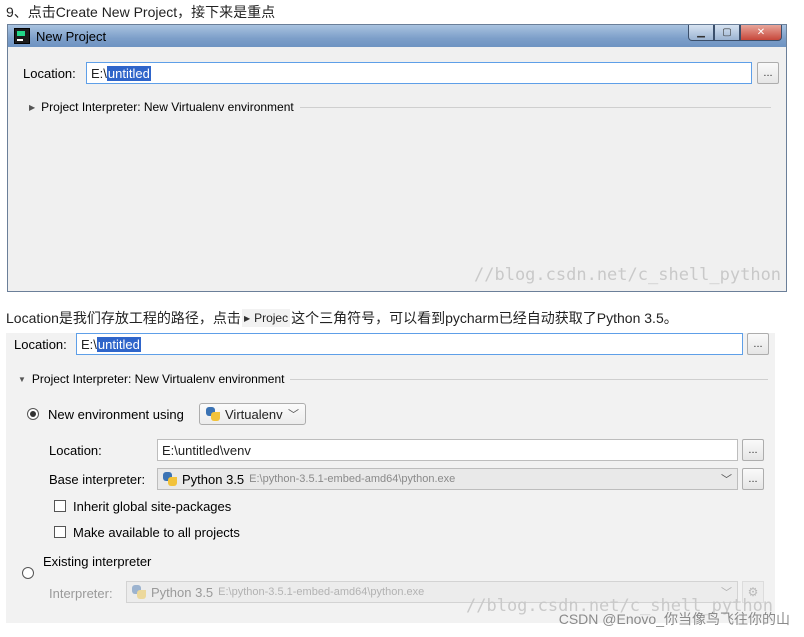 The height and width of the screenshot is (637, 804). What do you see at coordinates (97, 479) in the screenshot?
I see `base-interpreter-label: Base interpreter:` at bounding box center [97, 479].